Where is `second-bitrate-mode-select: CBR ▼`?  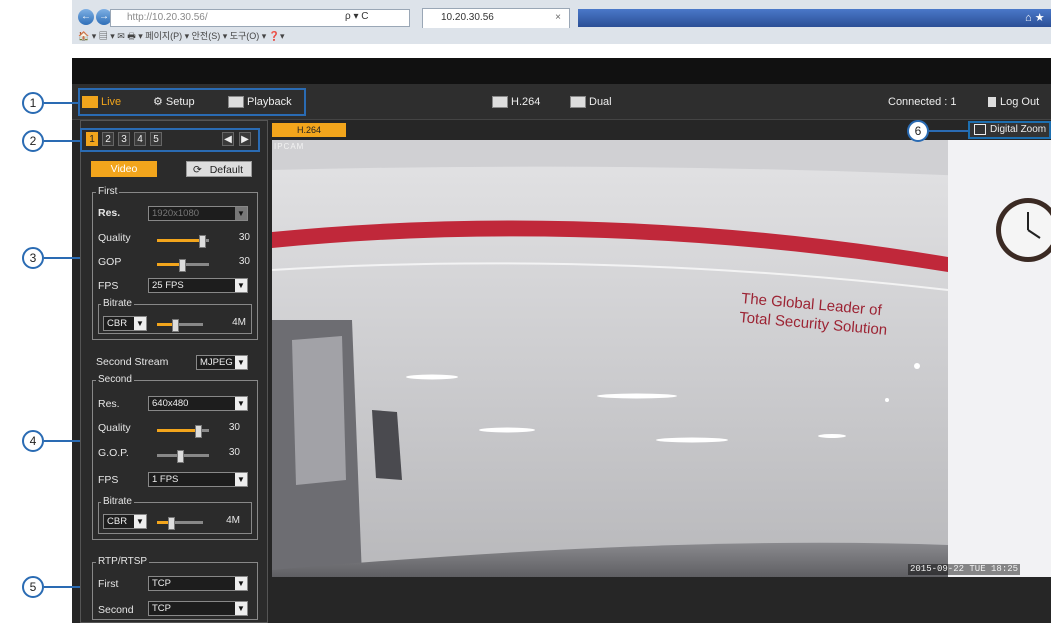 second-bitrate-mode-select: CBR ▼ is located at coordinates (125, 521).